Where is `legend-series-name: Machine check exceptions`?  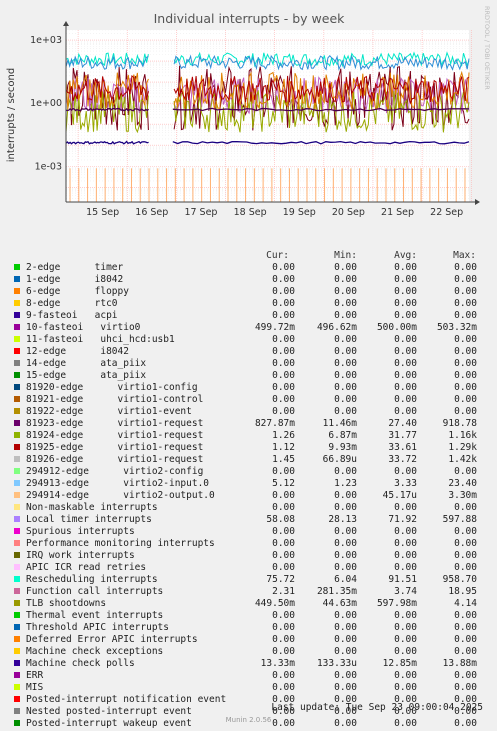 legend-series-name: Machine check exceptions is located at coordinates (95, 651).